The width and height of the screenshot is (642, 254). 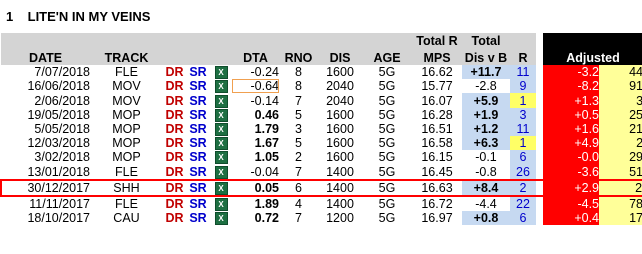 I want to click on race-rno: 5, so click(x=298, y=143).